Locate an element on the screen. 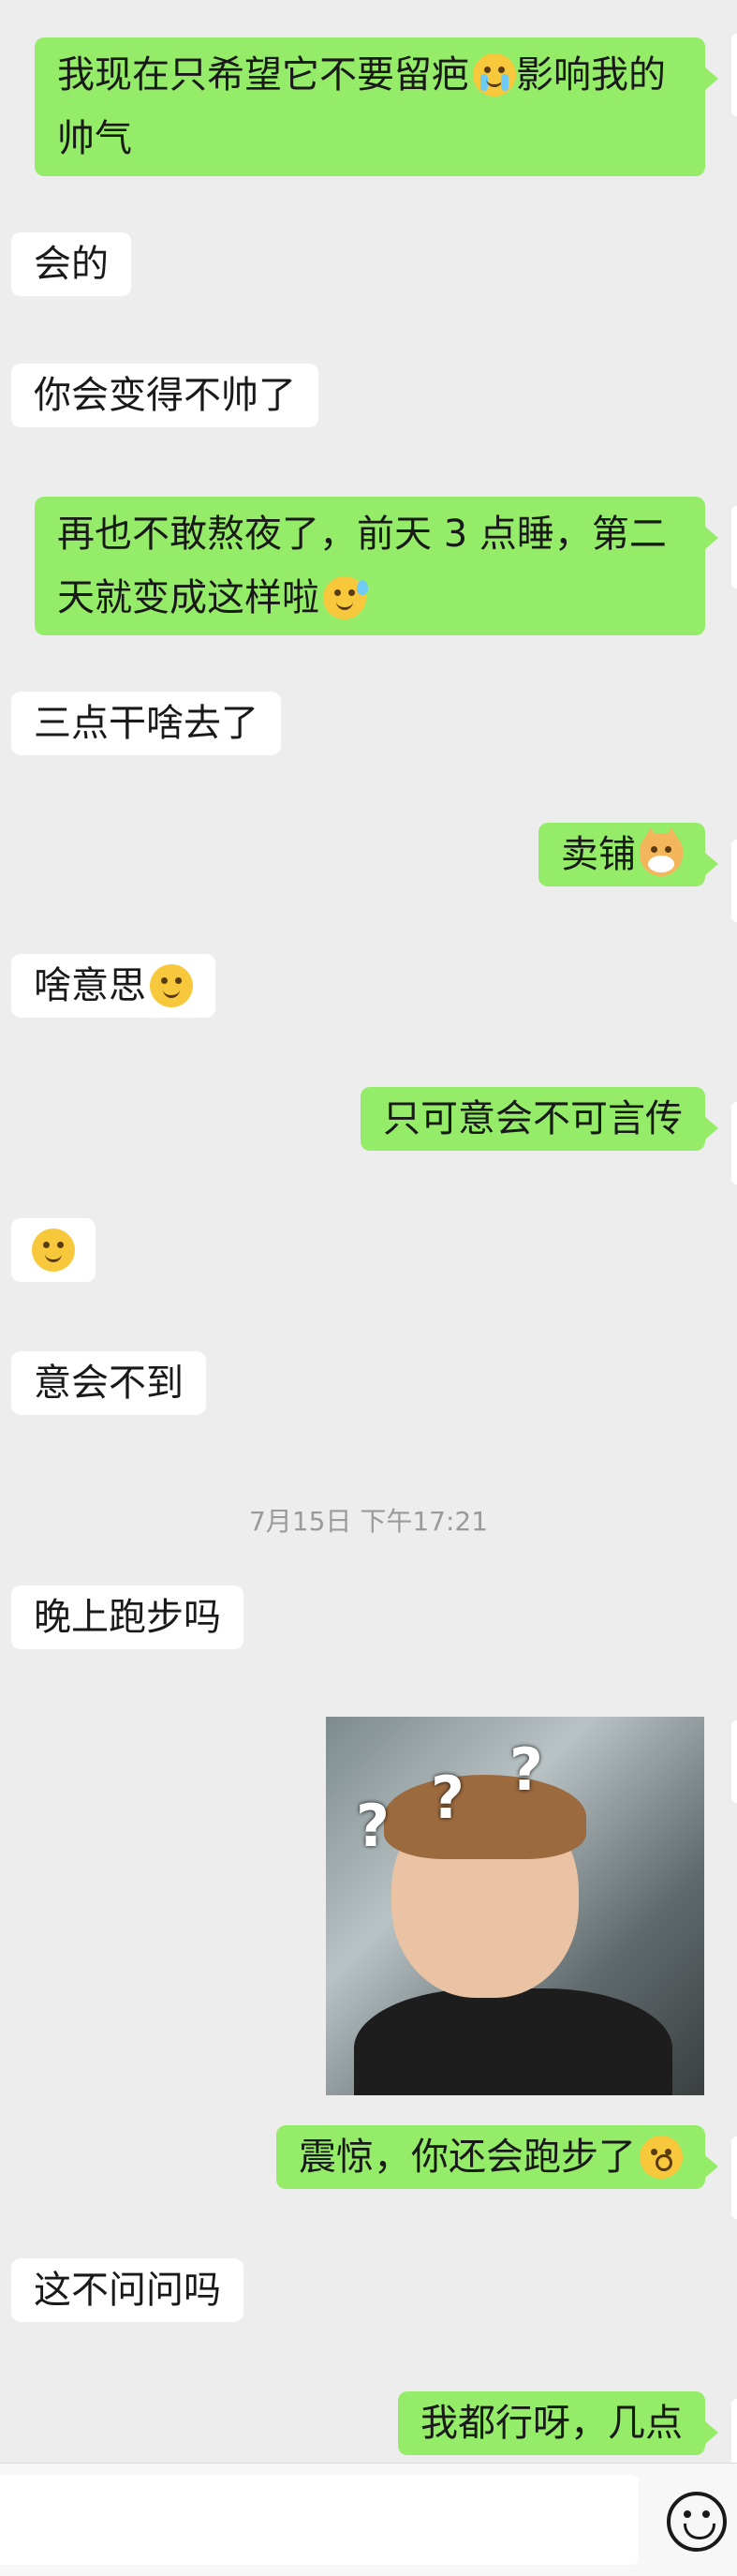  chat-timestamp: 7月15日 下午17:21 is located at coordinates (368, 1521).